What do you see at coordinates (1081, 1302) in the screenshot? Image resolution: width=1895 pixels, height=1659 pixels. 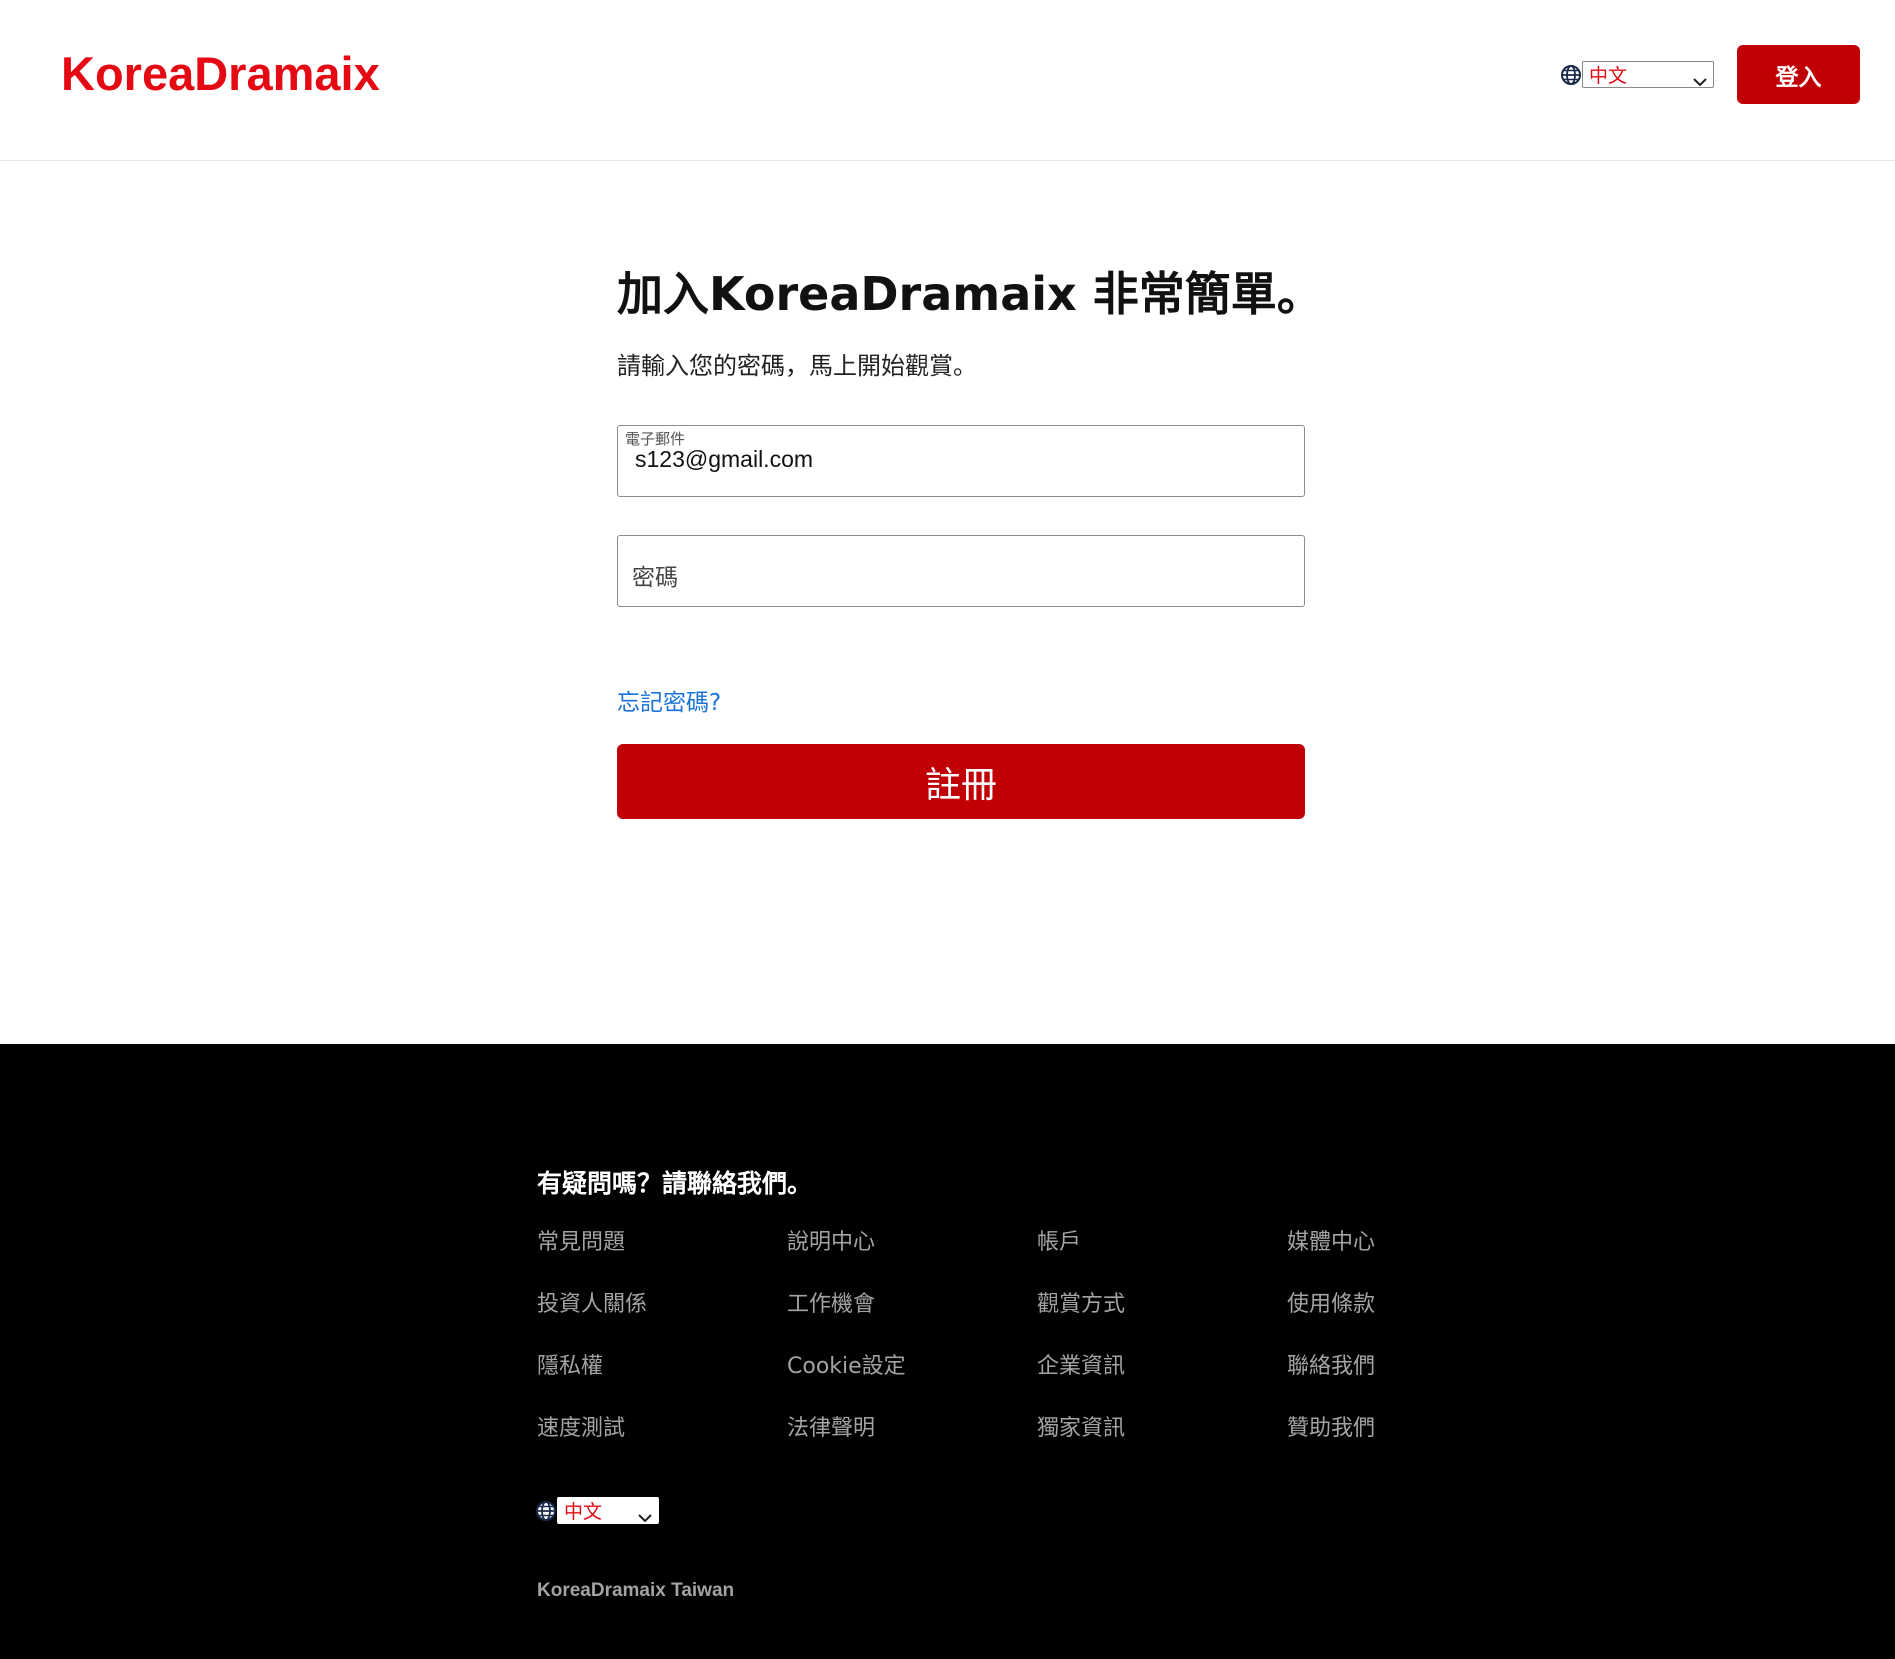 I see `footer-link-ways-to-watch: 觀賞方式` at bounding box center [1081, 1302].